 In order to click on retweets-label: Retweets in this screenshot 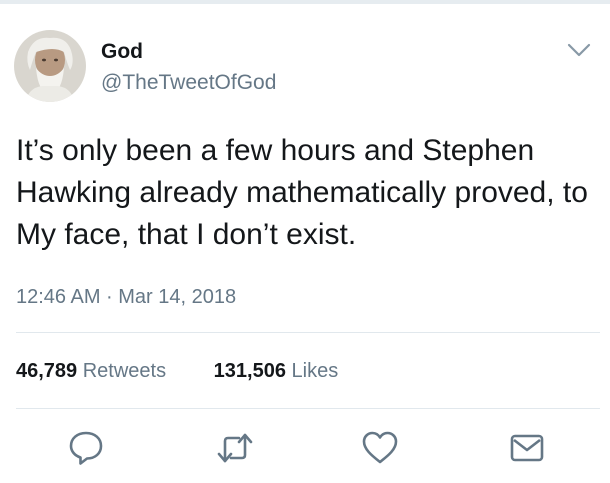, I will do `click(124, 371)`.